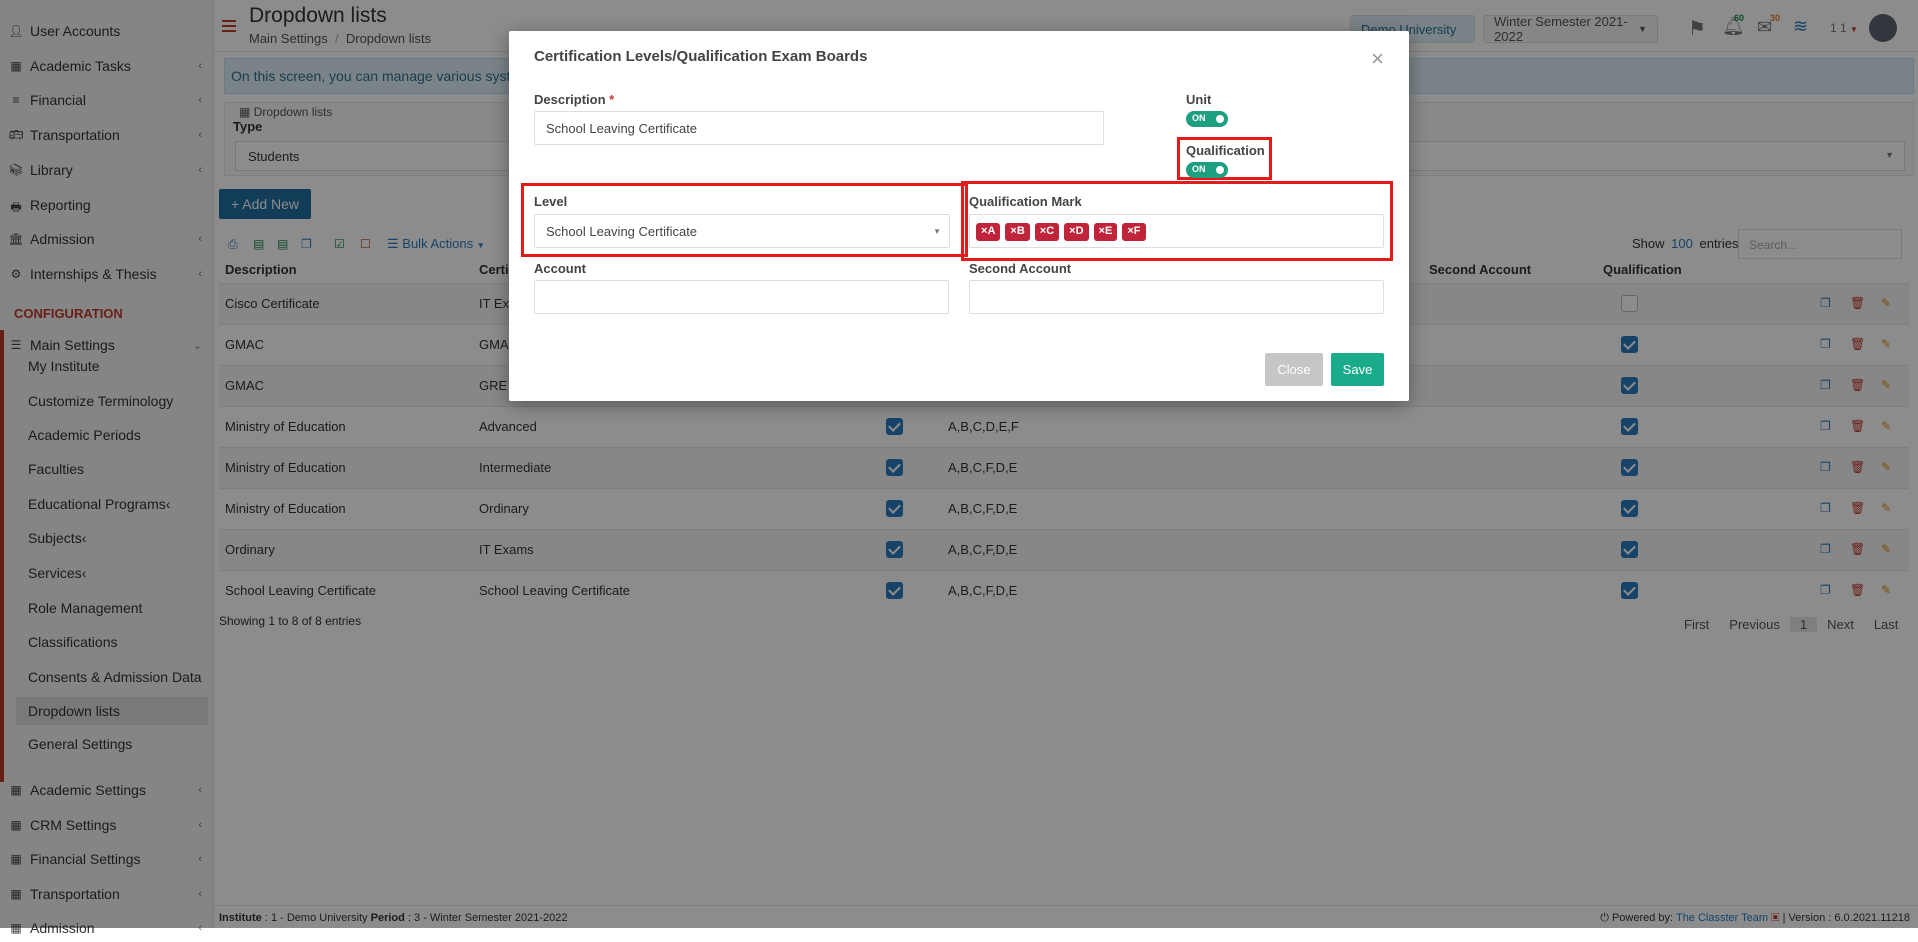 The width and height of the screenshot is (1918, 942). Describe the element at coordinates (1079, 231) in the screenshot. I see `mark-tag-label: D` at that location.